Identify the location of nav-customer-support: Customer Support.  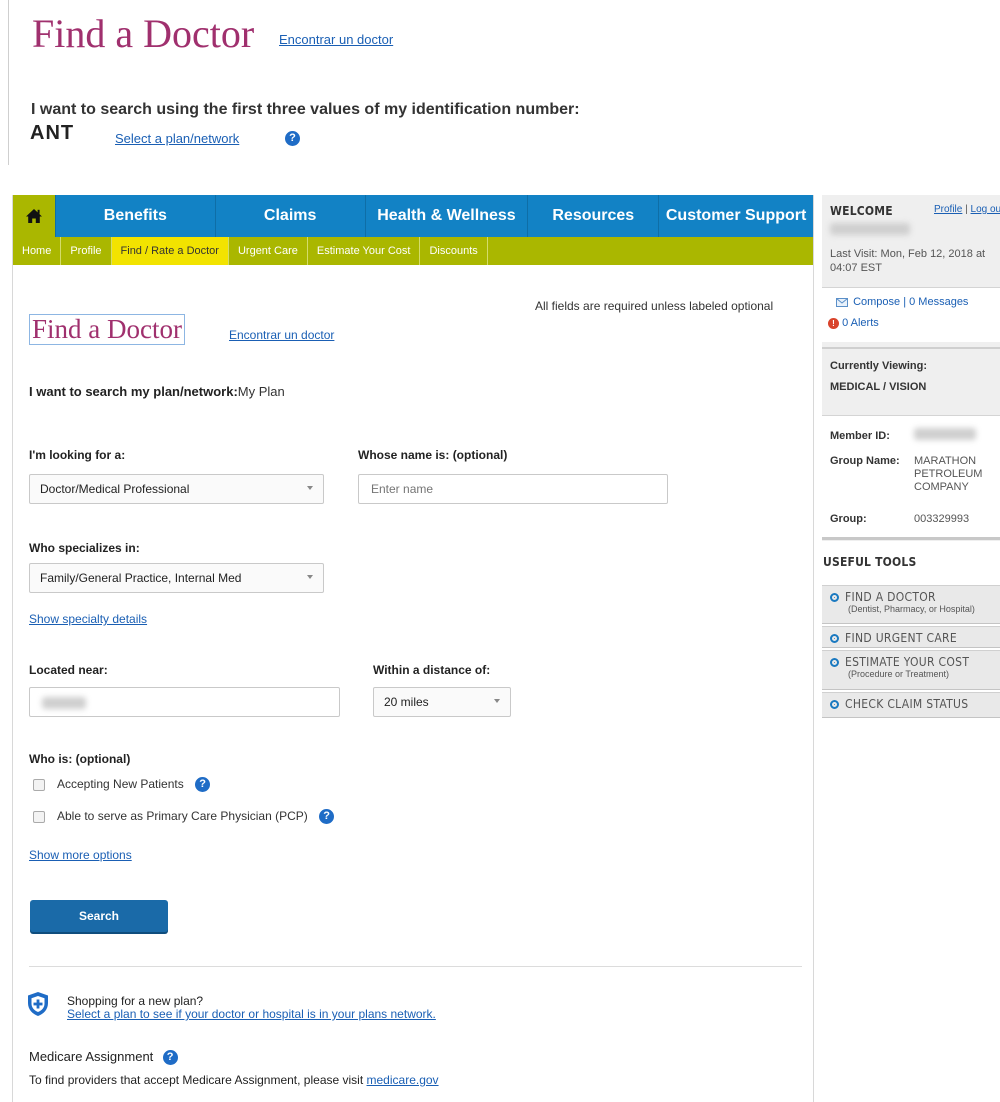
(736, 216).